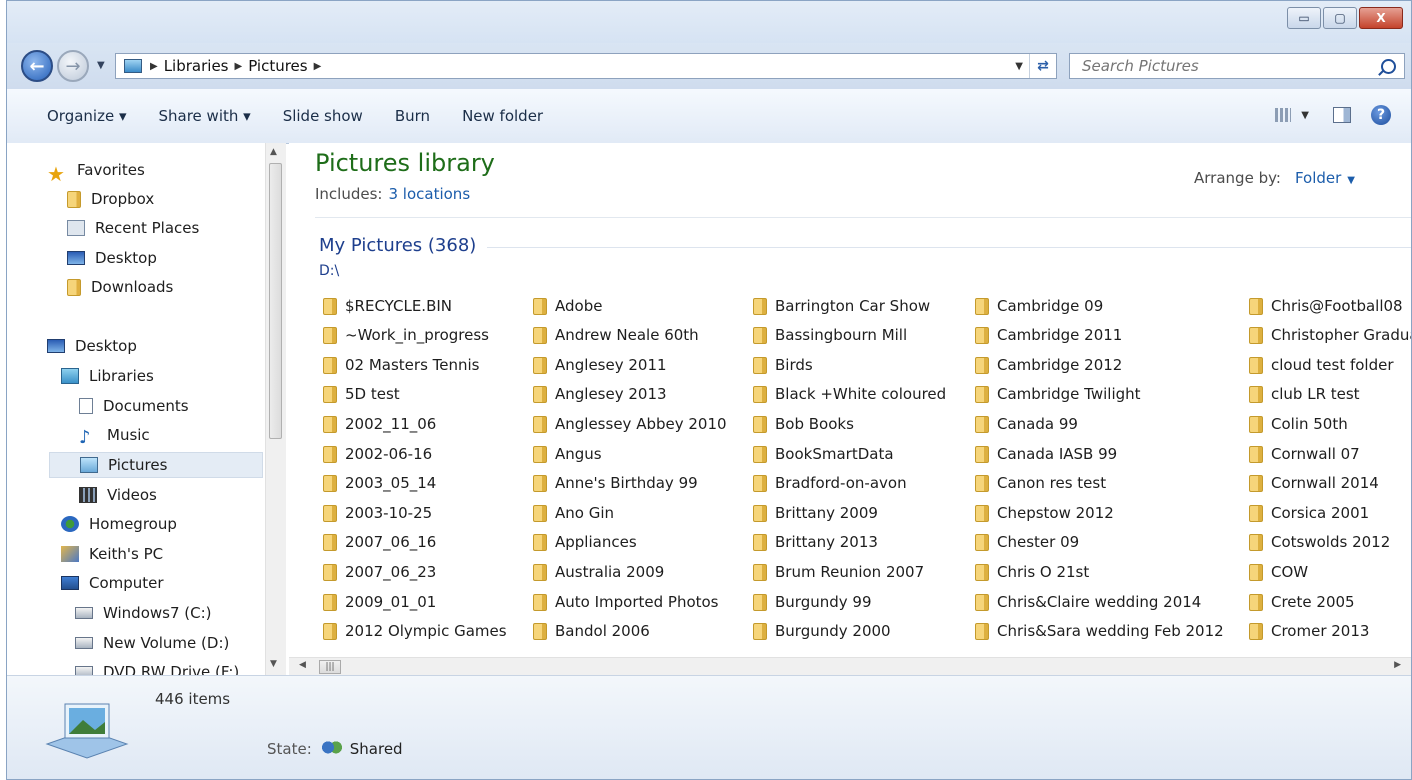 This screenshot has width=1412, height=780. I want to click on folder-item: Brittany 2013, so click(815, 542).